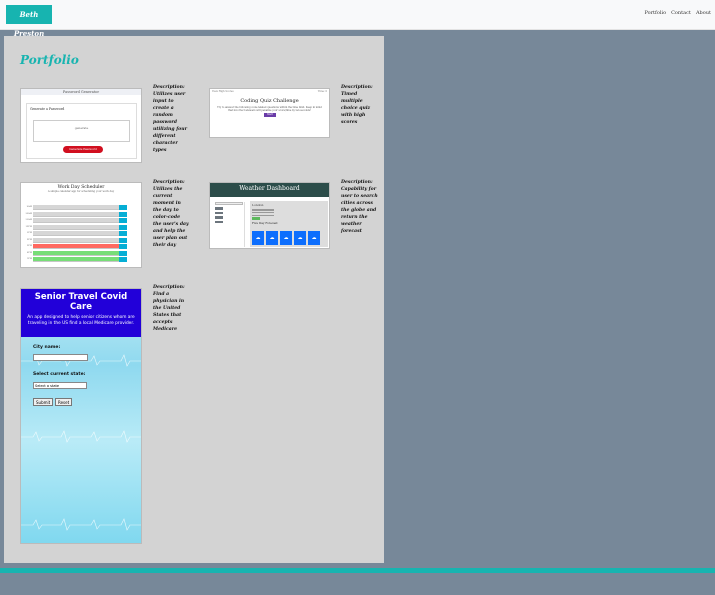 This screenshot has height=595, width=715. Describe the element at coordinates (357, 570) in the screenshot. I see `footer-bar` at that location.